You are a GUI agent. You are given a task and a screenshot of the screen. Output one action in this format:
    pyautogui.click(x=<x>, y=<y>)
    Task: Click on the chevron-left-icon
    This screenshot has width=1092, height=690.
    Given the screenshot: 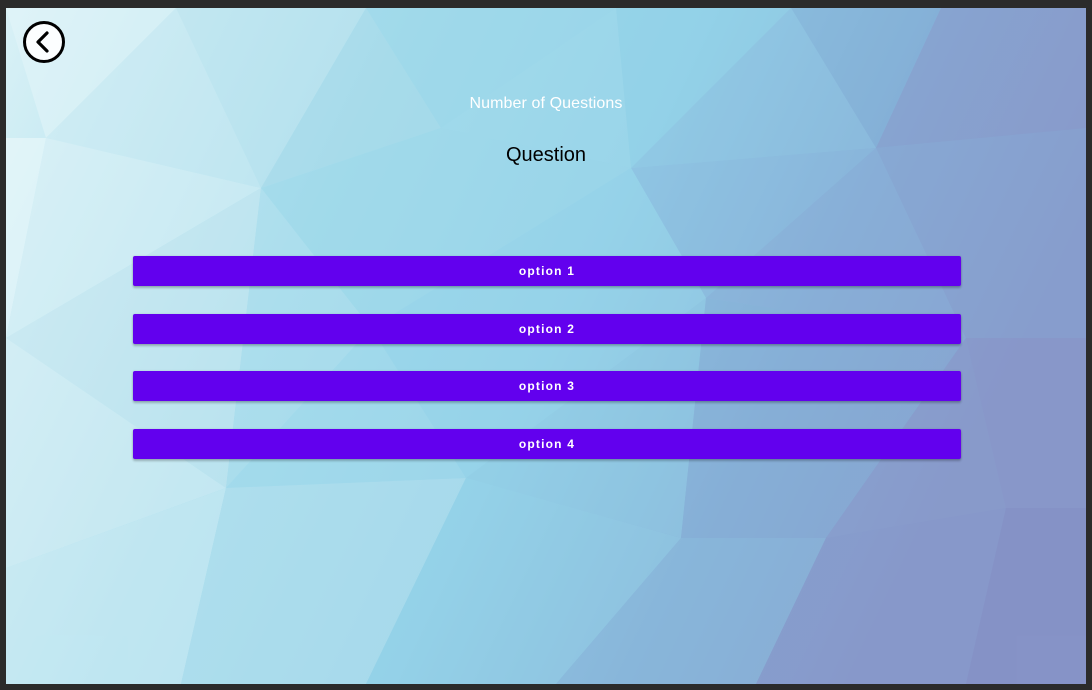 What is the action you would take?
    pyautogui.click(x=42, y=42)
    